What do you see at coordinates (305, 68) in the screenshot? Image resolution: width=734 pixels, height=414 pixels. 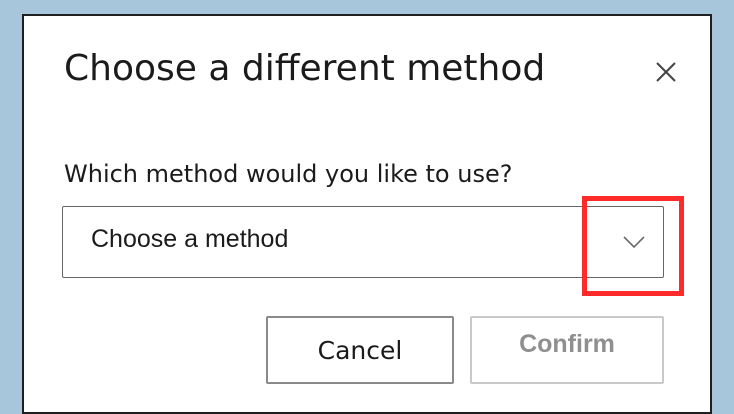 I see `dialog-title: Choose a different method` at bounding box center [305, 68].